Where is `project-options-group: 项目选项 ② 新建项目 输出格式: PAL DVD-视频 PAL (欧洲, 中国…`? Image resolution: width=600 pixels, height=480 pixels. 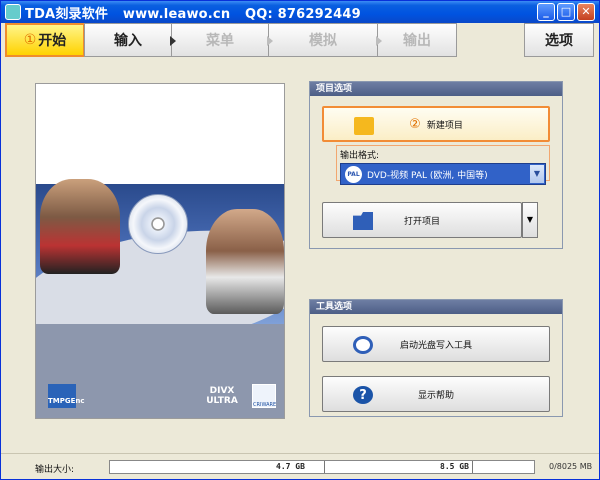
project-options-group: 项目选项 ② 新建项目 输出格式: PAL DVD-视频 PAL (欧洲, 中国… is located at coordinates (436, 165).